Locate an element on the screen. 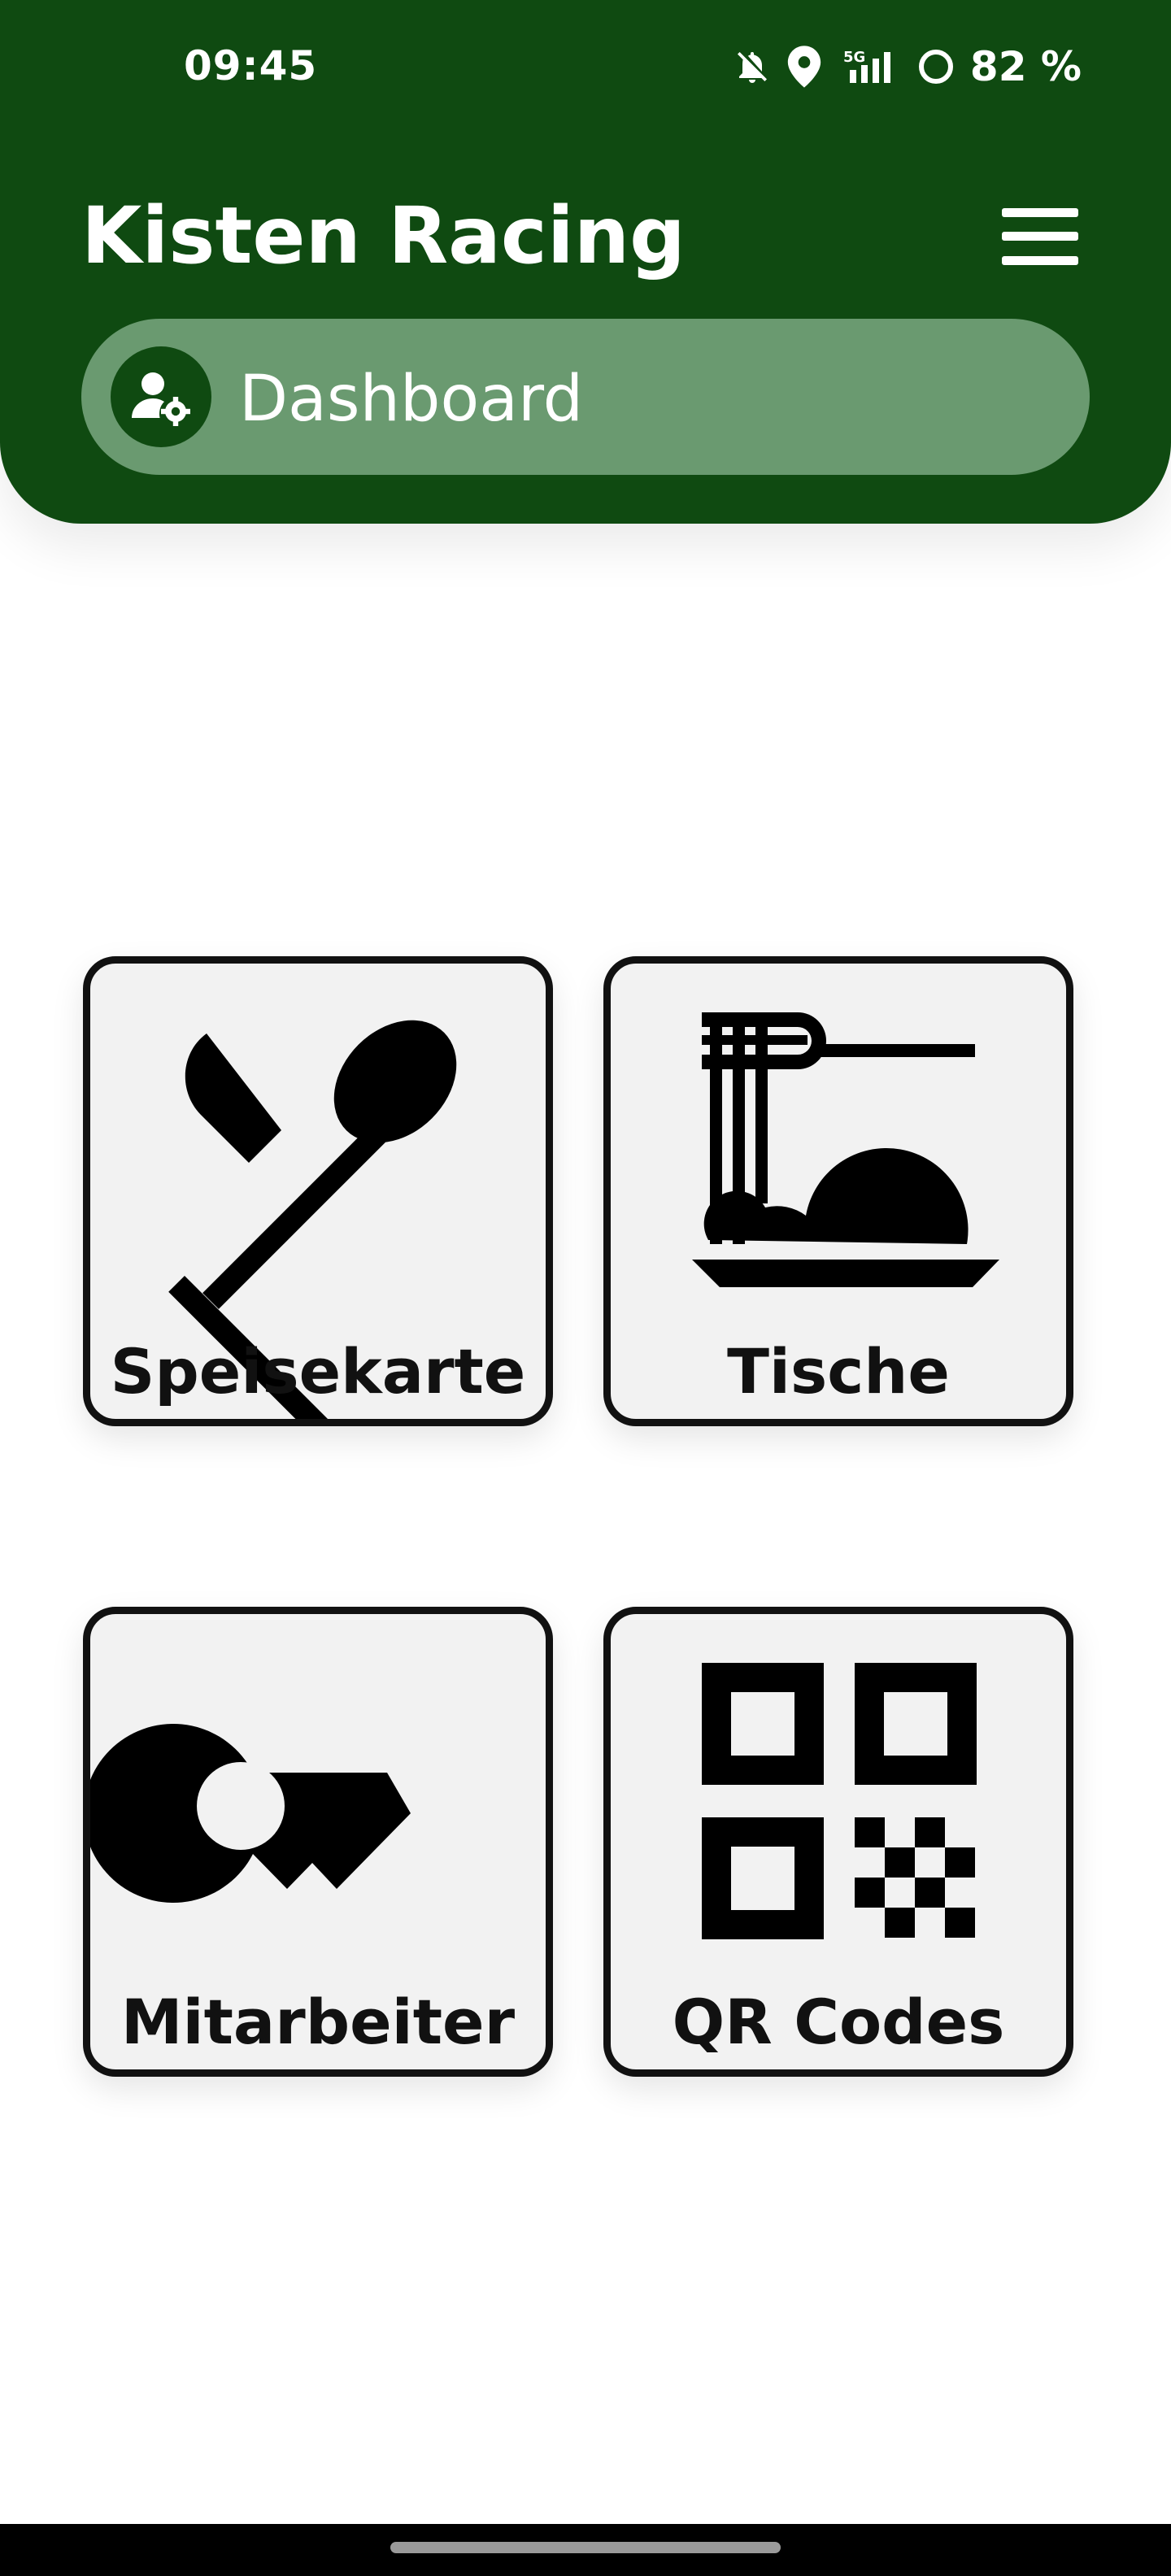 Image resolution: width=1171 pixels, height=2576 pixels. system-nav-bar is located at coordinates (585, 2550).